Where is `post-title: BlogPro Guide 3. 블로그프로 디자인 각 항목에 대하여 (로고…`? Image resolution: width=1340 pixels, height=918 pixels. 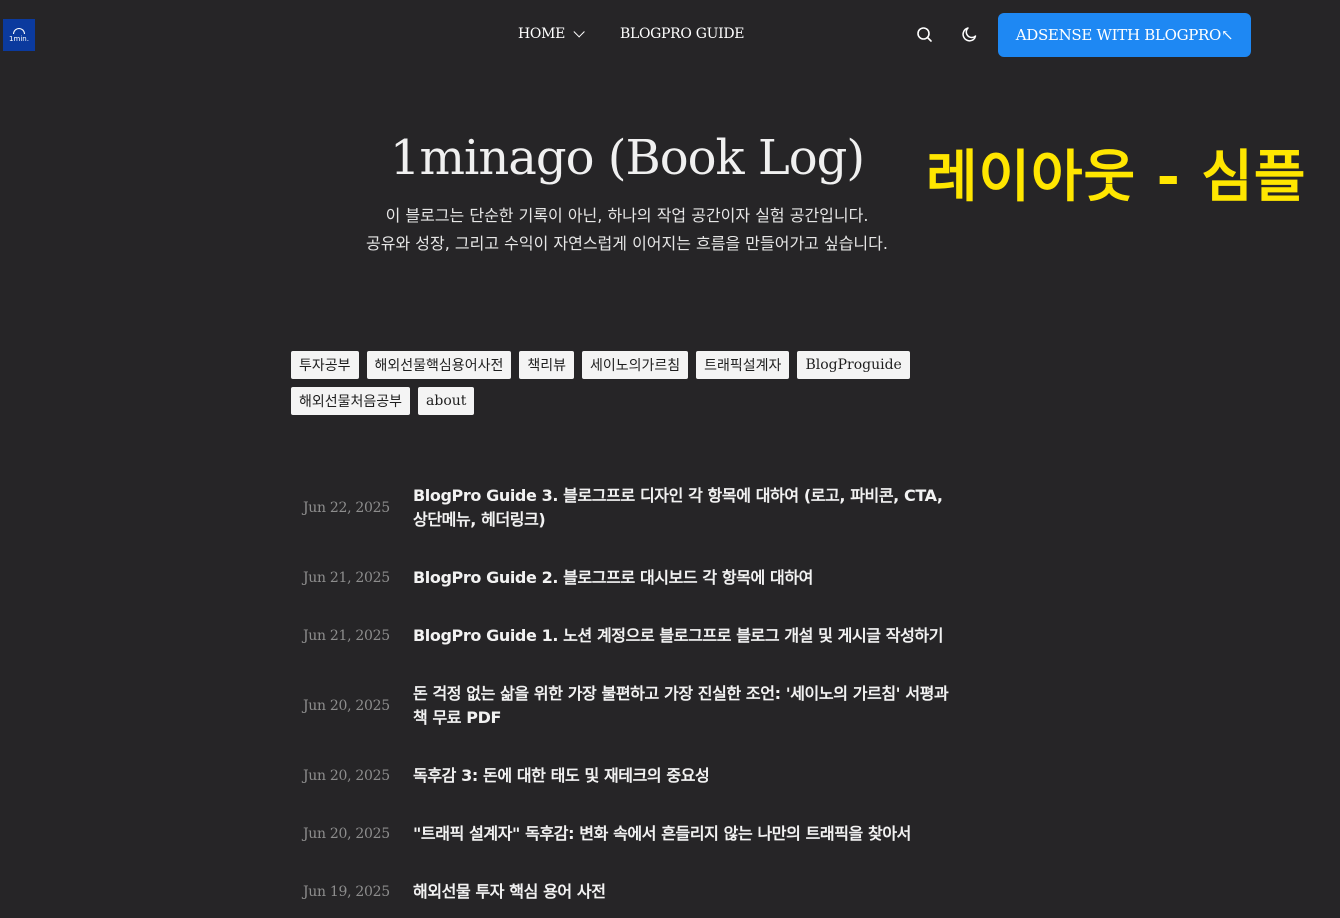 post-title: BlogPro Guide 3. 블로그프로 디자인 각 항목에 대하여 (로고… is located at coordinates (683, 508).